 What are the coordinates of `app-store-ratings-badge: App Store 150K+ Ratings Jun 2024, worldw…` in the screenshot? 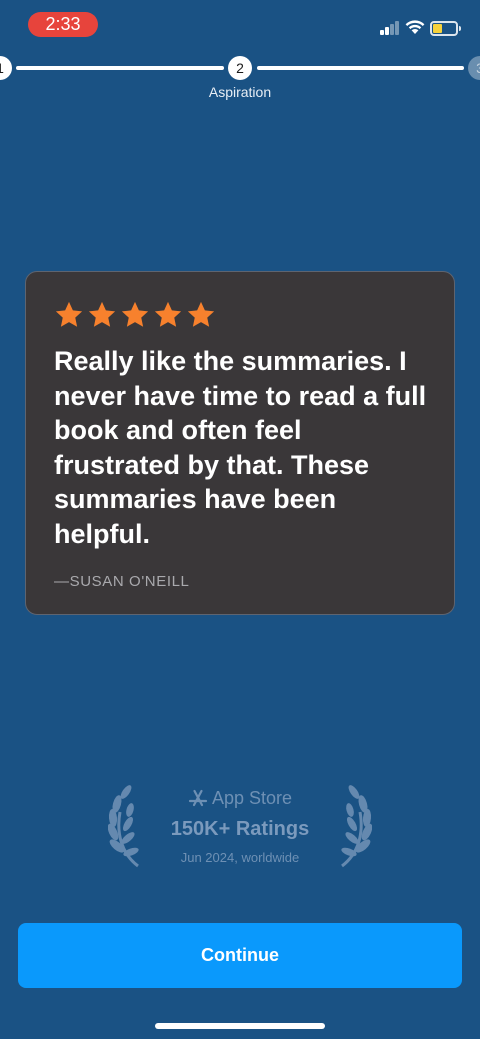 It's located at (240, 827).